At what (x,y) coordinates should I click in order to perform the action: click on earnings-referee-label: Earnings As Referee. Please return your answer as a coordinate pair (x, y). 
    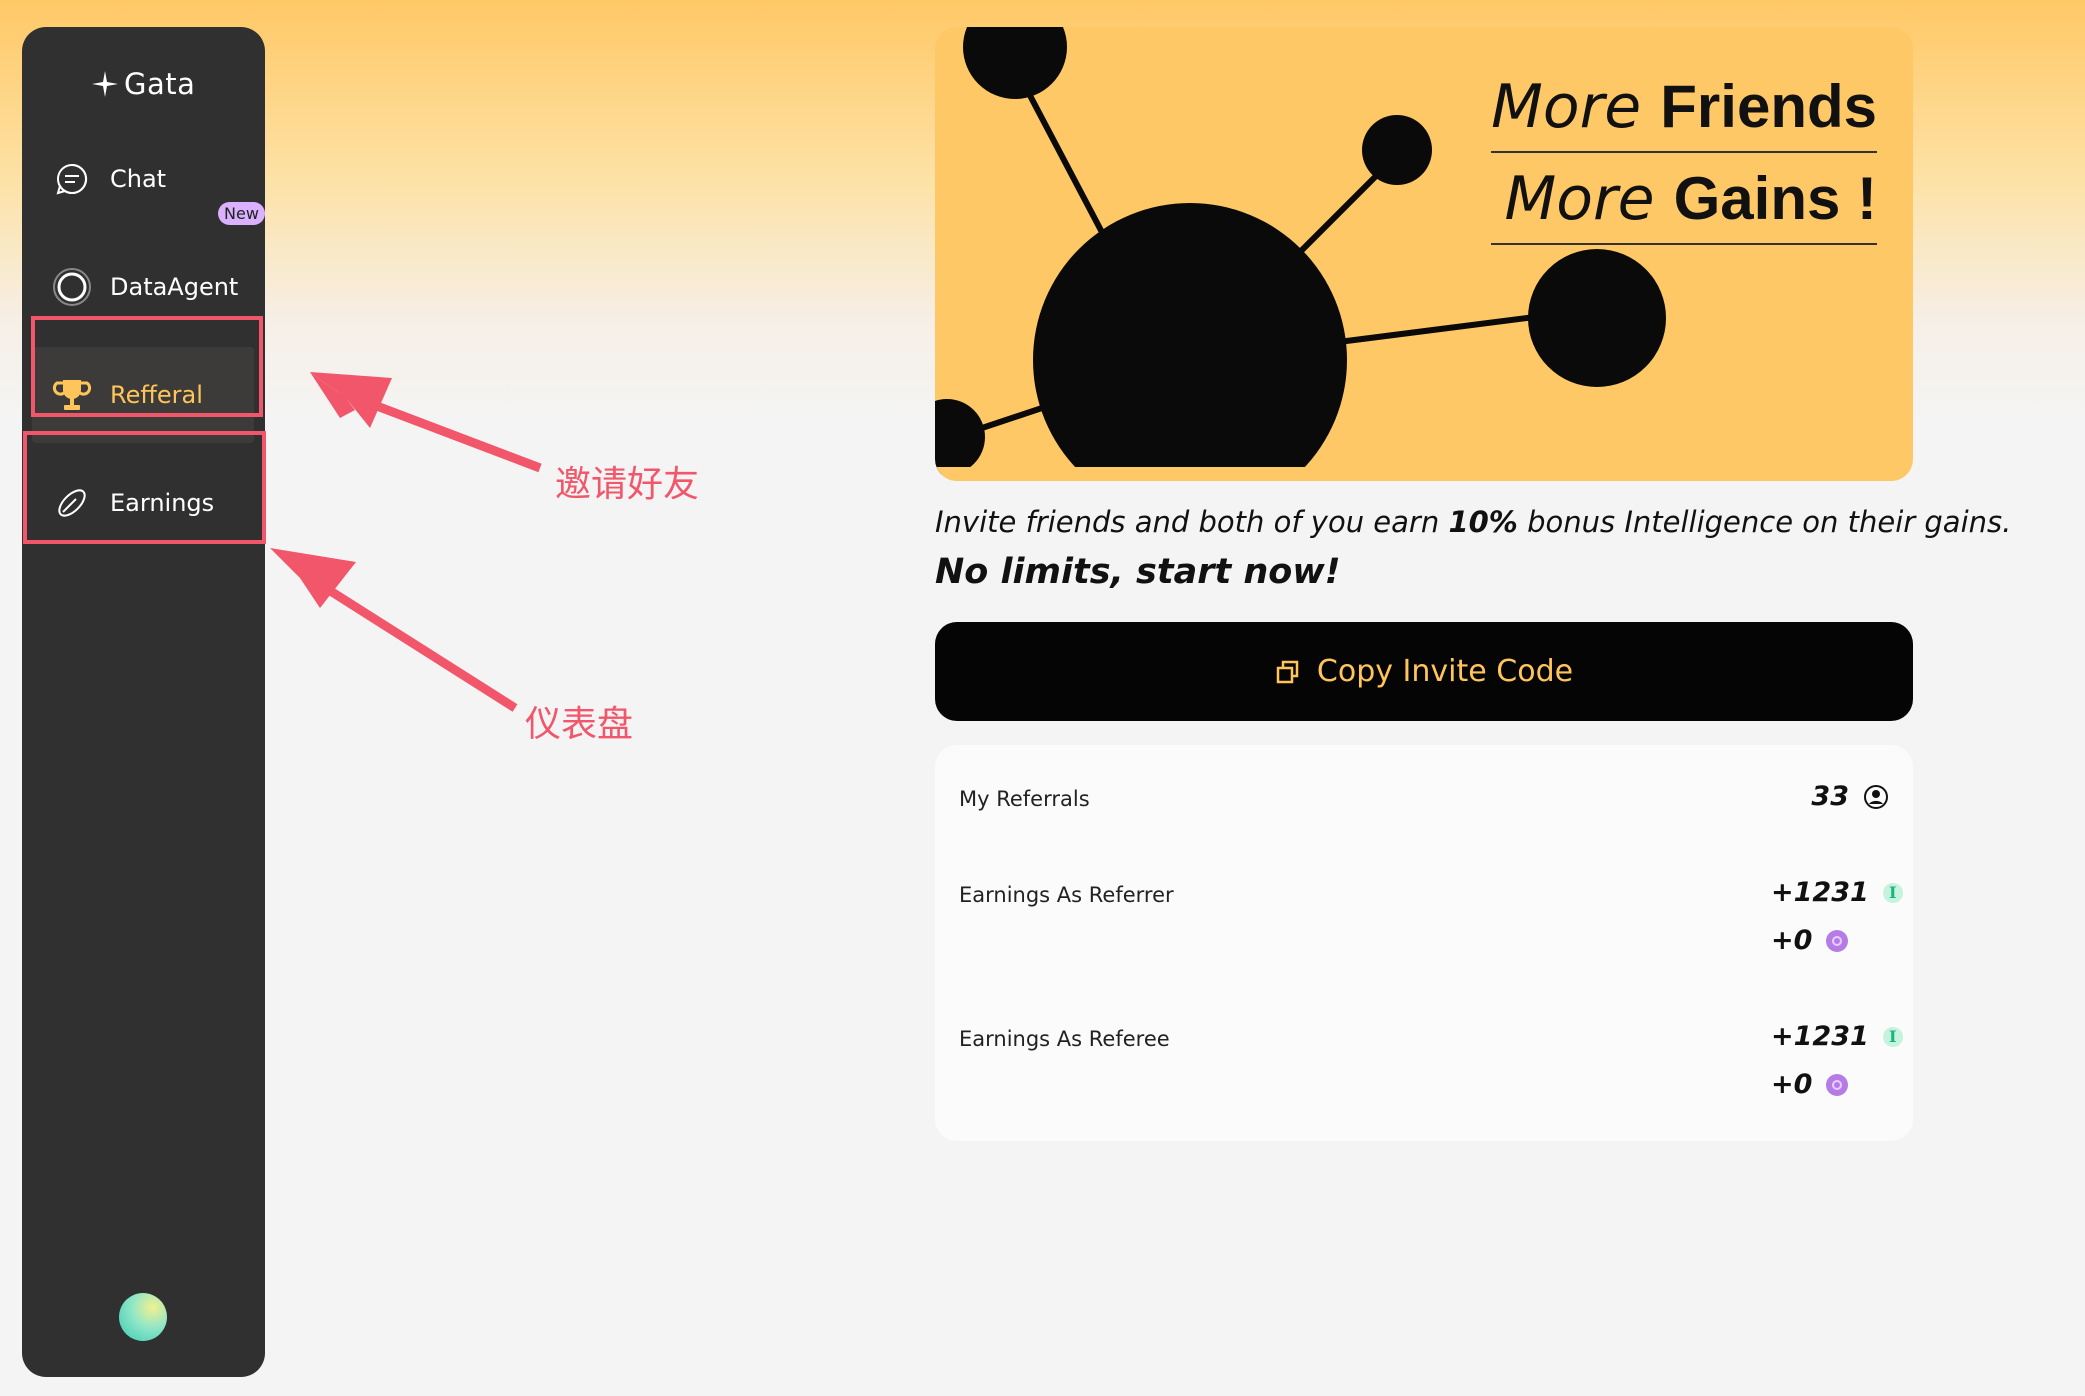
    Looking at the image, I should click on (1064, 1039).